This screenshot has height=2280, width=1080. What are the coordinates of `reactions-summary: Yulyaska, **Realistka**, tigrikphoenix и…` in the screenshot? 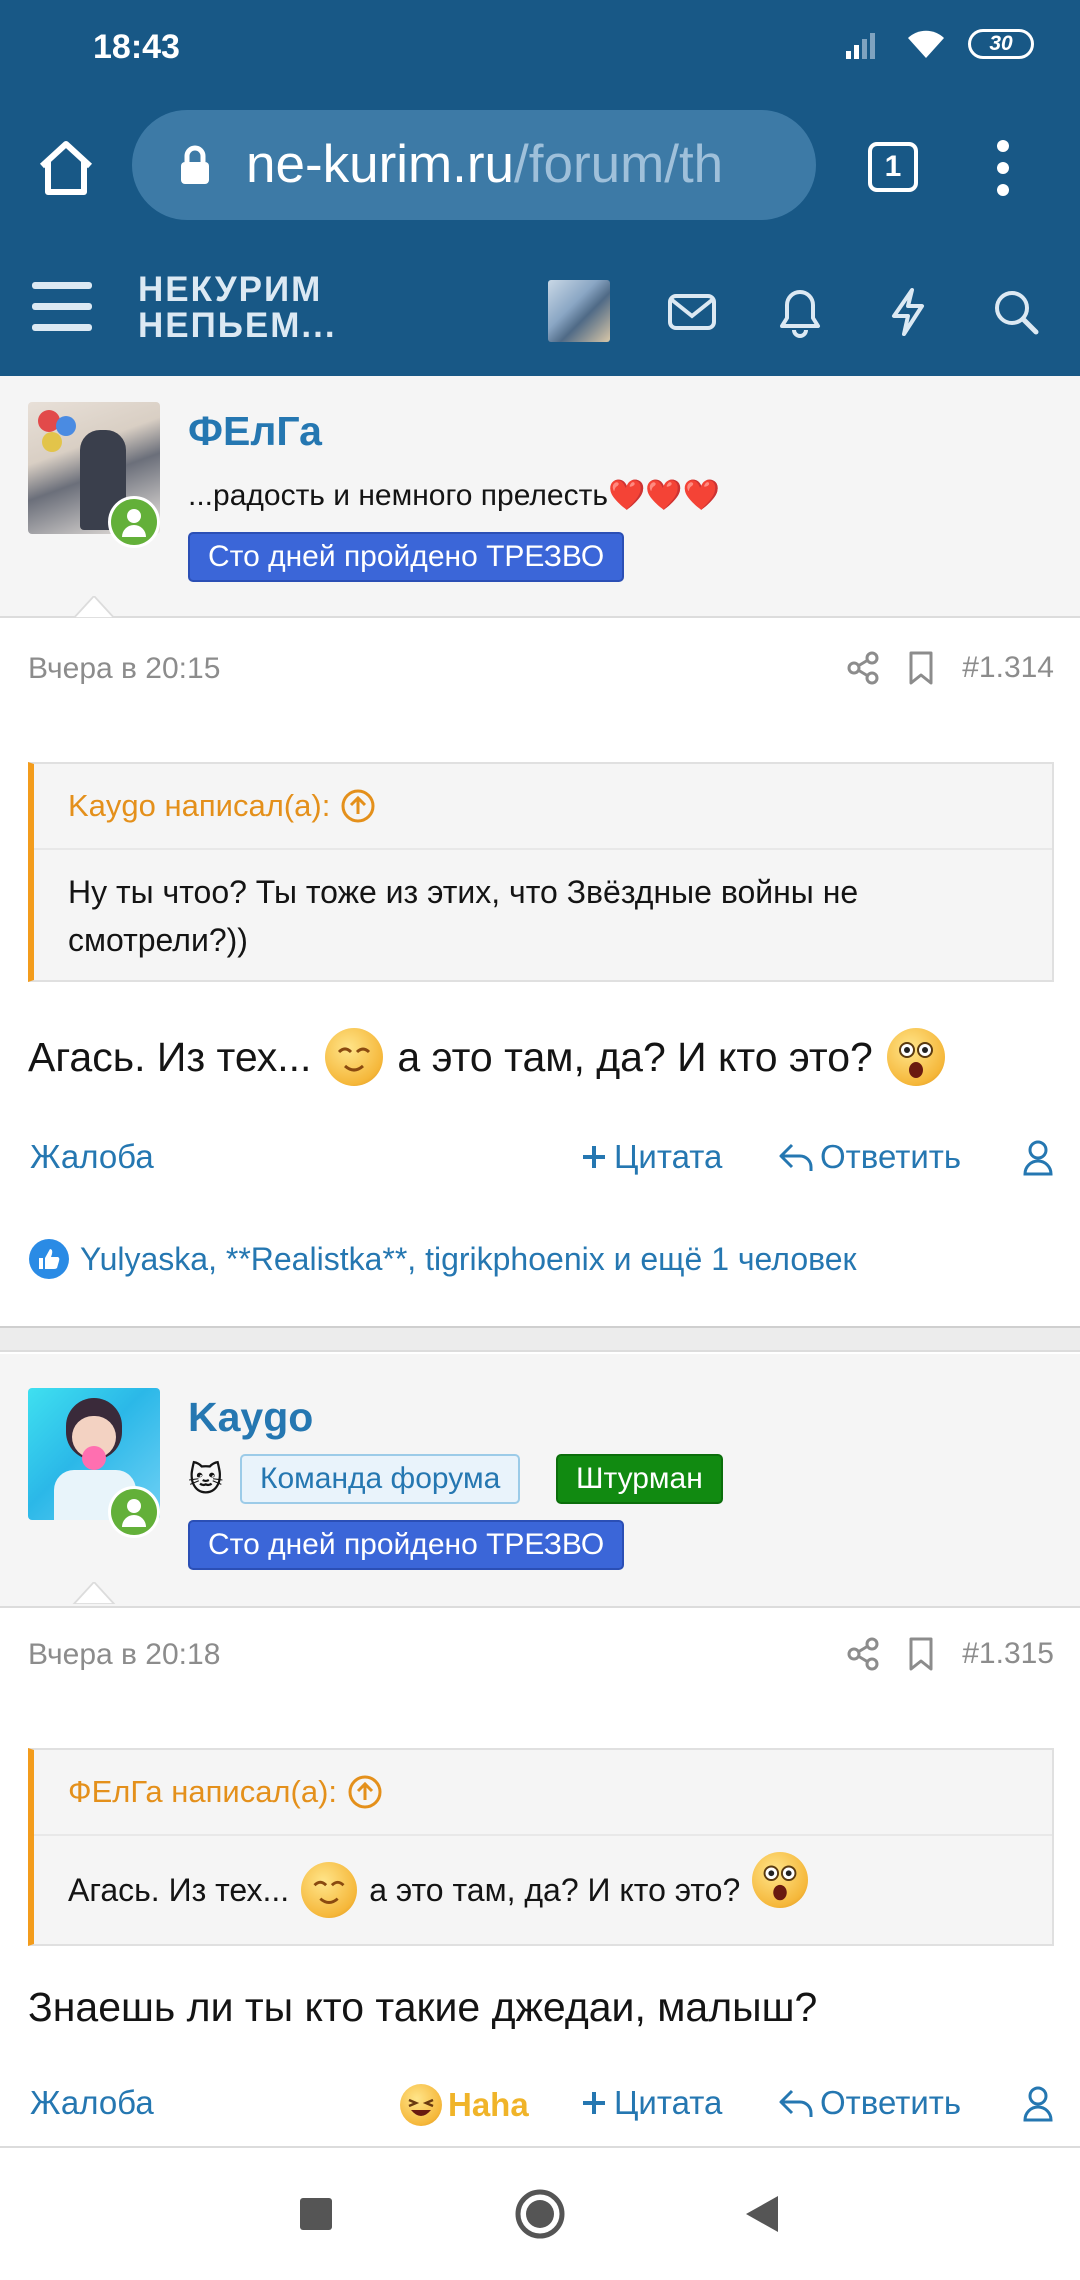 It's located at (442, 1259).